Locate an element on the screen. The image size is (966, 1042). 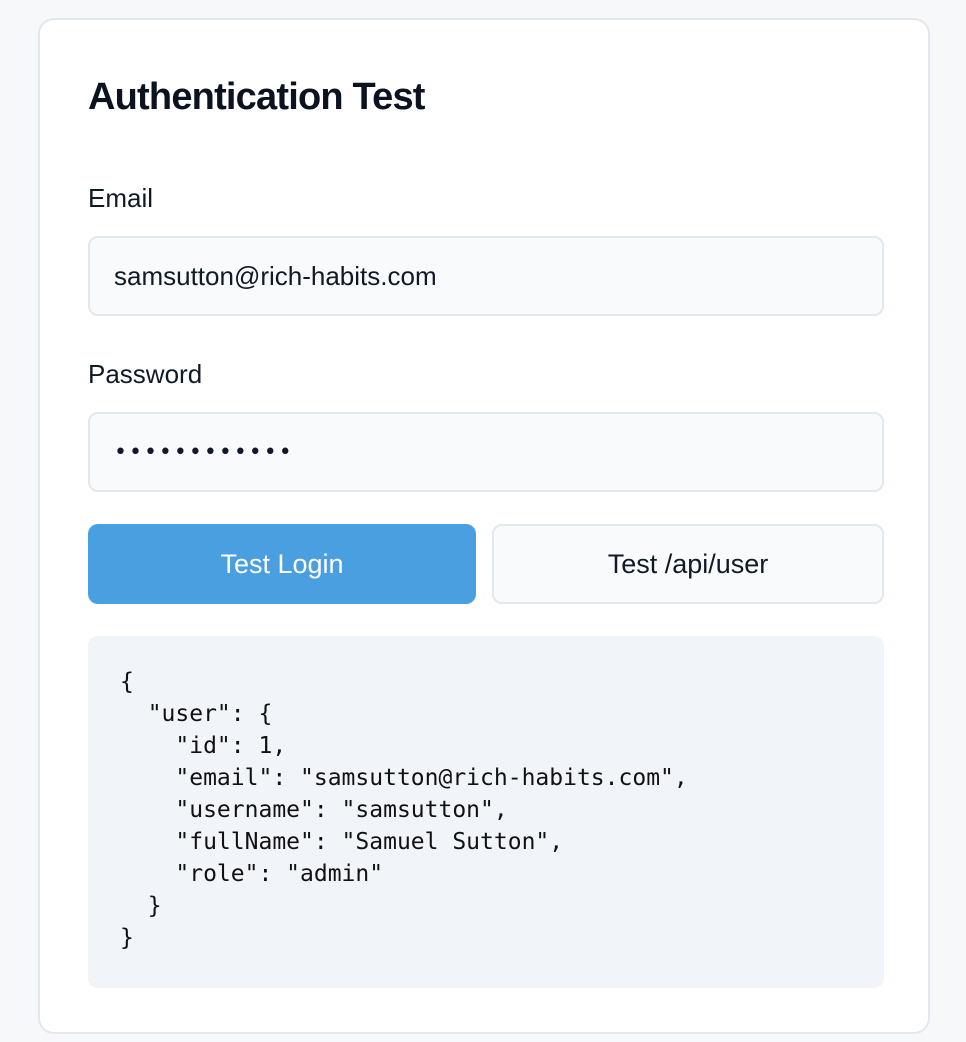
test-login-button: Test Login is located at coordinates (282, 564).